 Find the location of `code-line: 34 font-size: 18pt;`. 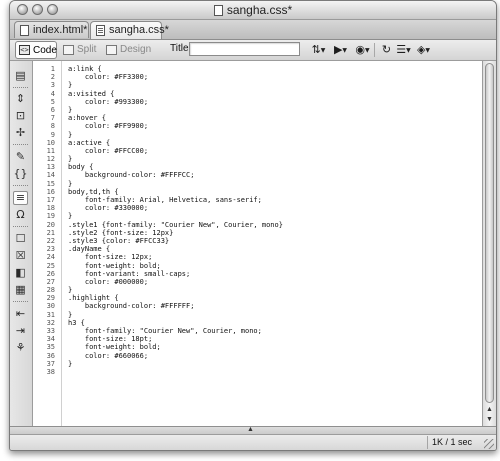

code-line: 34 font-size: 18pt; is located at coordinates (257, 339).